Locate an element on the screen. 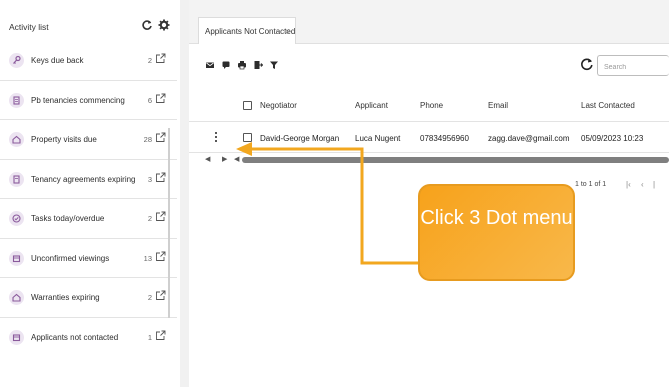 This screenshot has width=669, height=387. sidebar-item-property-visits: Property visits due 28 is located at coordinates (88, 140).